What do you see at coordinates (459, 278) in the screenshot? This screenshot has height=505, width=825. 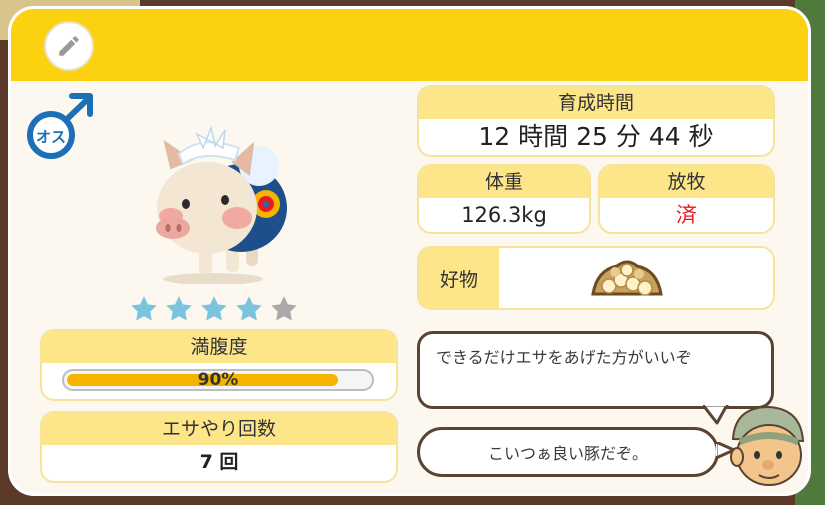 I see `favorite-food-label: 好物` at bounding box center [459, 278].